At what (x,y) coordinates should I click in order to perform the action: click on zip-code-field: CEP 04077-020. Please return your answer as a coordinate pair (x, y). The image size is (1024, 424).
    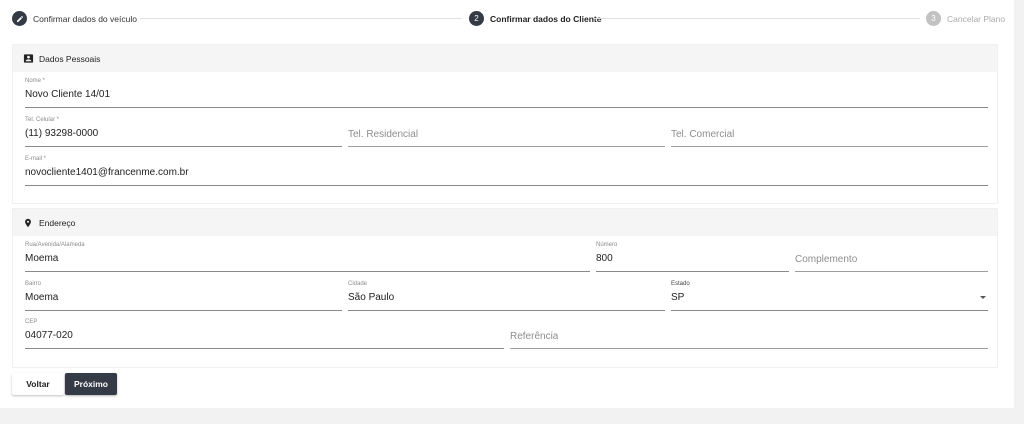
    Looking at the image, I should click on (264, 334).